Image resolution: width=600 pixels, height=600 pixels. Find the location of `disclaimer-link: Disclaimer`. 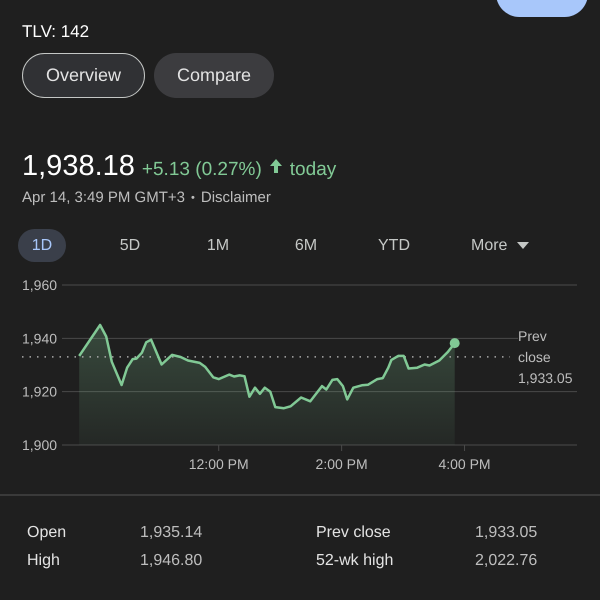

disclaimer-link: Disclaimer is located at coordinates (235, 197).